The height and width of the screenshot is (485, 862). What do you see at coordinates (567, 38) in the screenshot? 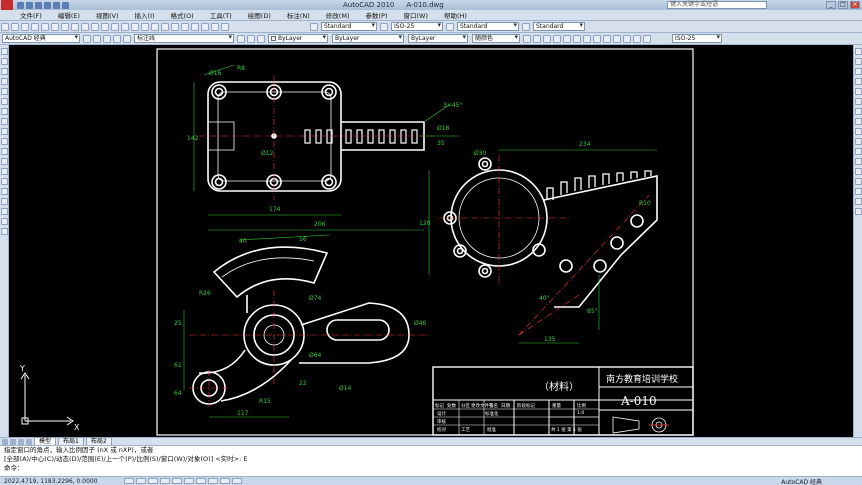
I see `dim-radius-icon` at bounding box center [567, 38].